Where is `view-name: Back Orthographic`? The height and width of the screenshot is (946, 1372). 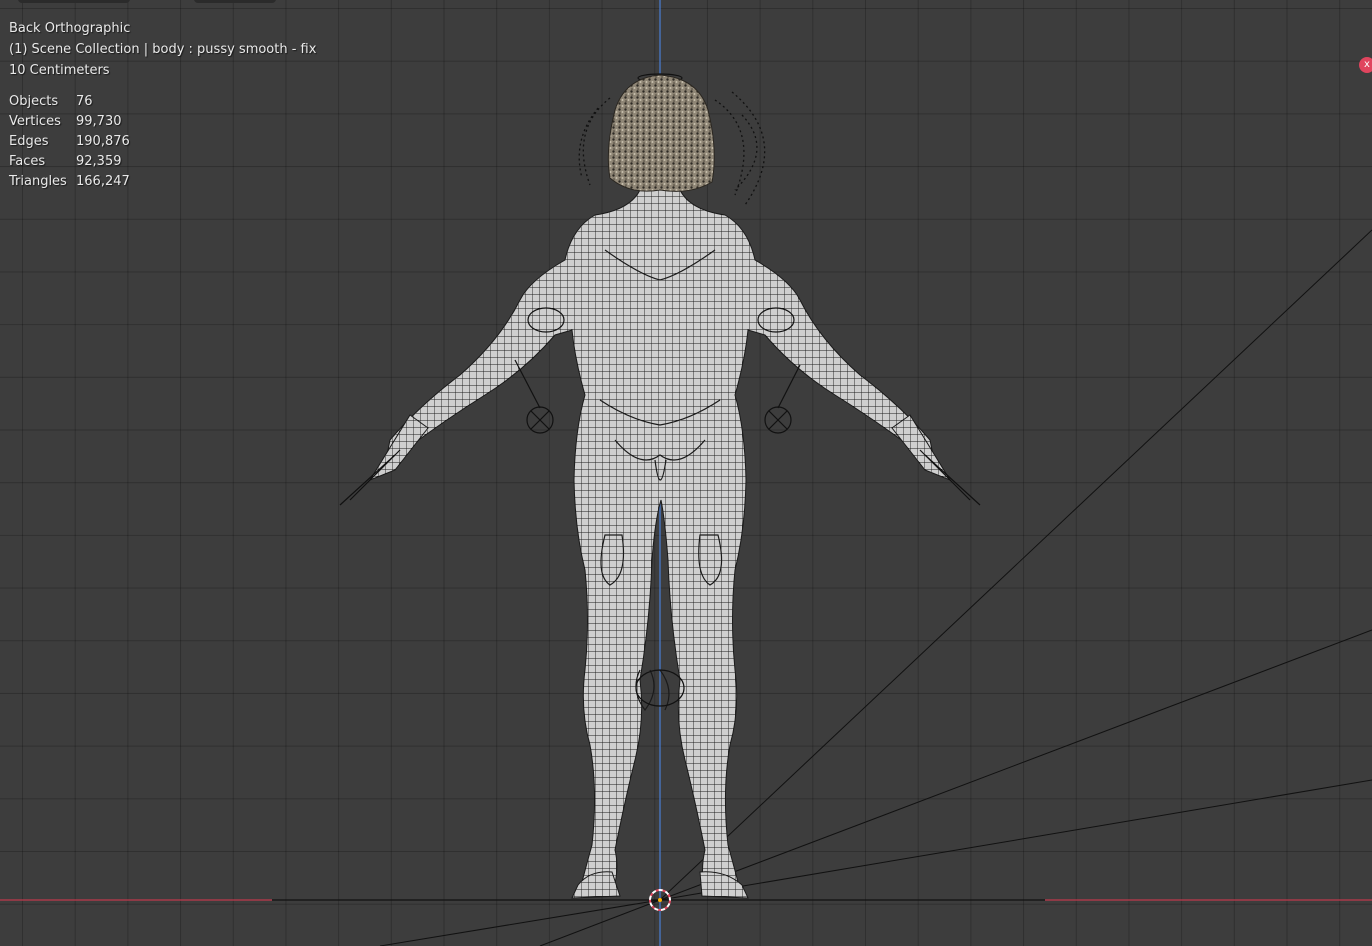 view-name: Back Orthographic is located at coordinates (70, 28).